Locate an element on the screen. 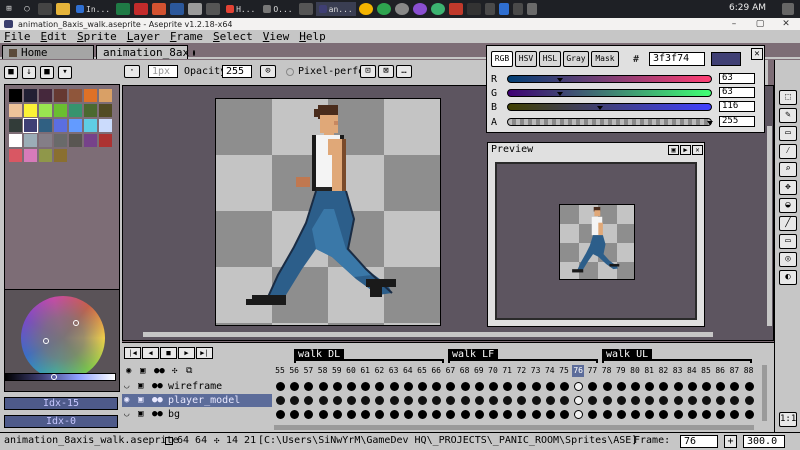 Image resolution: width=800 pixels, height=450 pixels. bucket-tool-icon: ◒ is located at coordinates (788, 205).